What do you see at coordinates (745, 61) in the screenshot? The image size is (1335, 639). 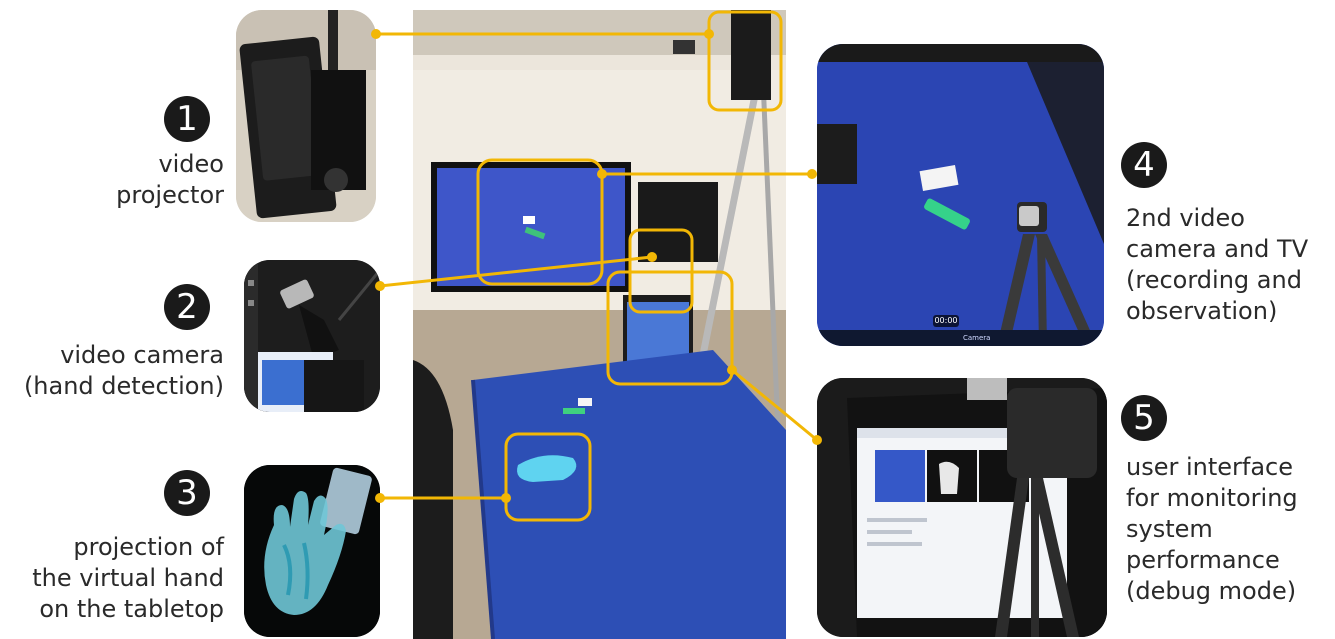 I see `projector-highlight-box` at bounding box center [745, 61].